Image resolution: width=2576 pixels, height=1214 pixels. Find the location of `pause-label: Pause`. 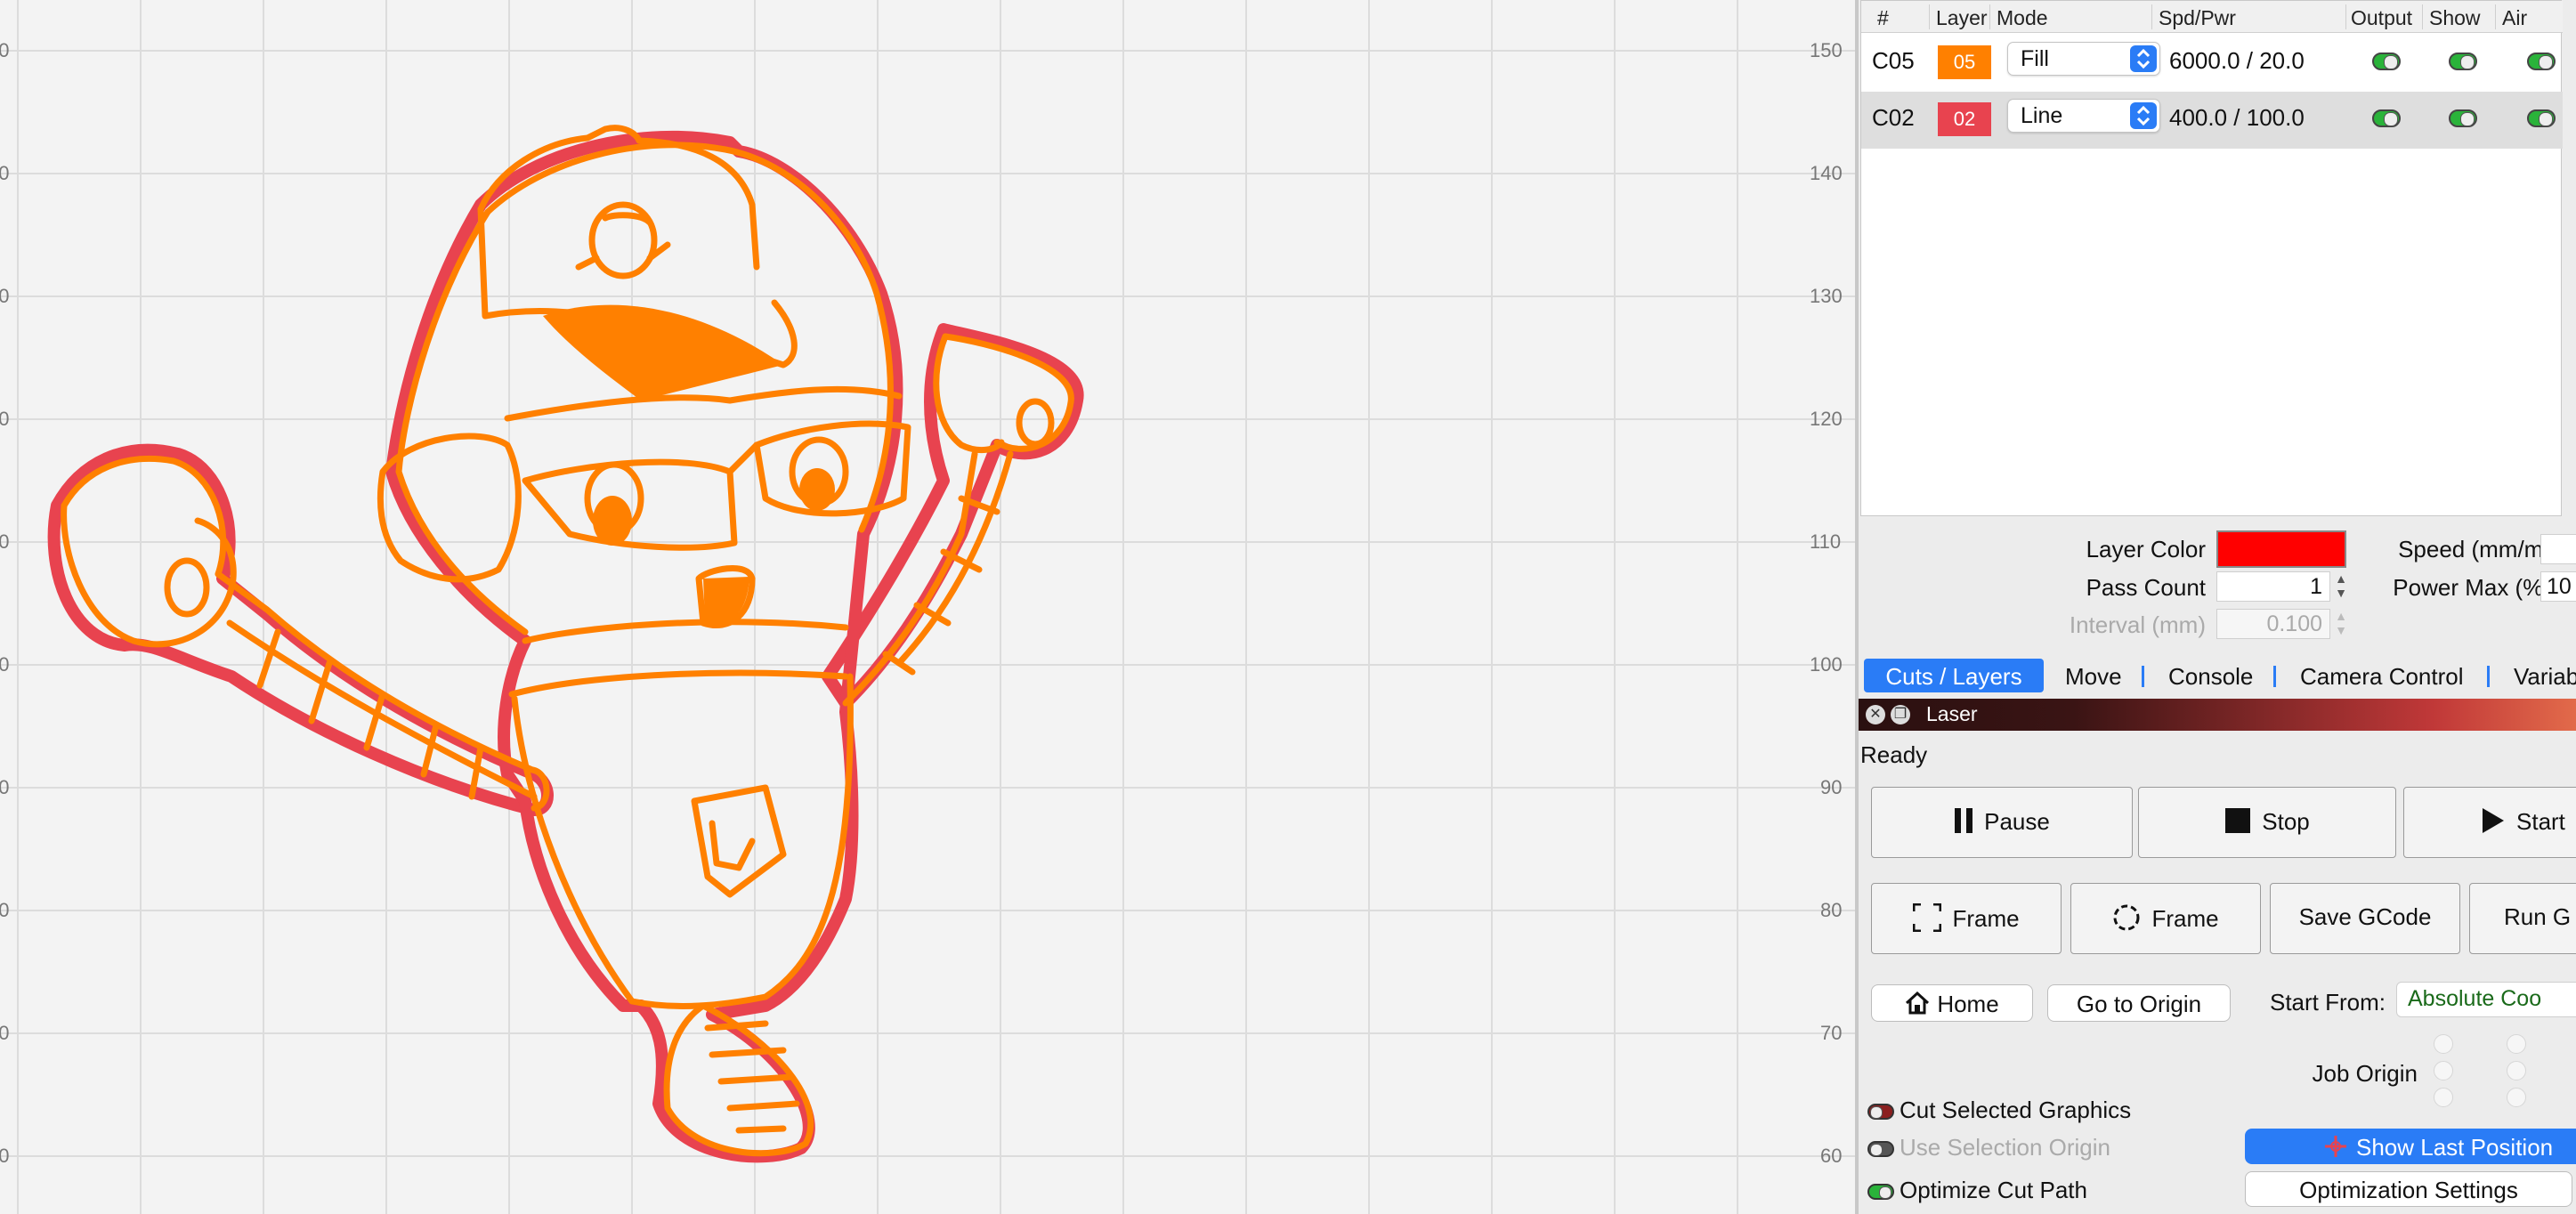

pause-label: Pause is located at coordinates (2017, 822).